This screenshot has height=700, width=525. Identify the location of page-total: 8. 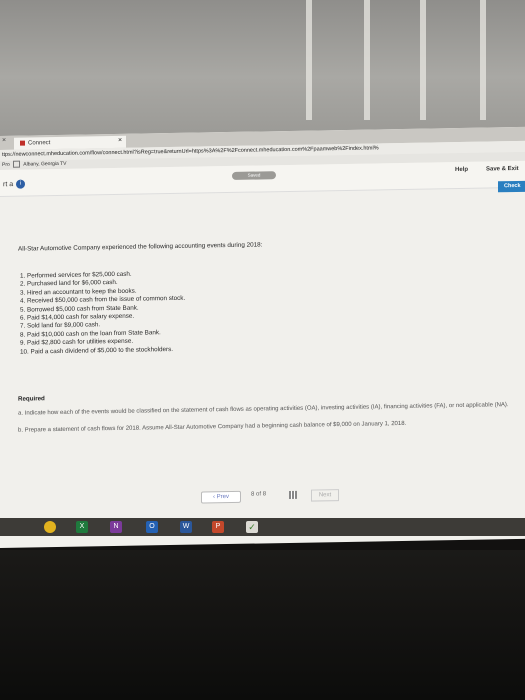
(264, 494).